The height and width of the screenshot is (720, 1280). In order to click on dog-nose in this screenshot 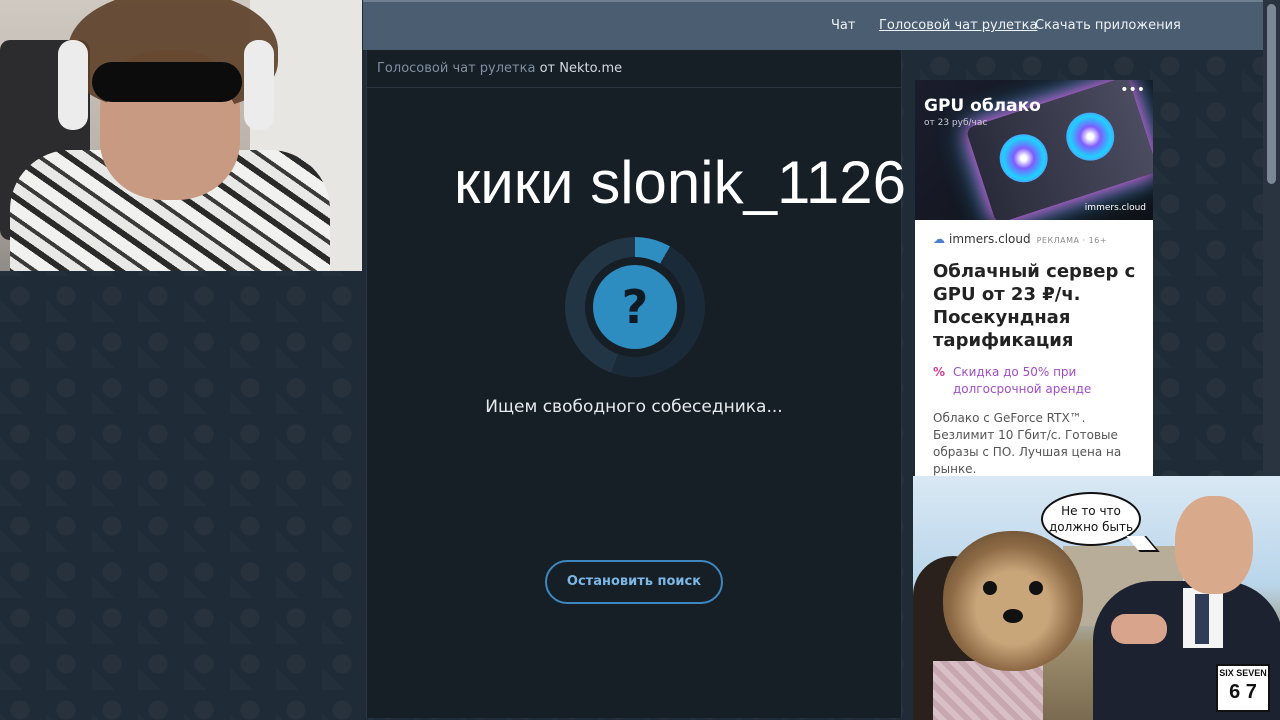, I will do `click(1013, 616)`.